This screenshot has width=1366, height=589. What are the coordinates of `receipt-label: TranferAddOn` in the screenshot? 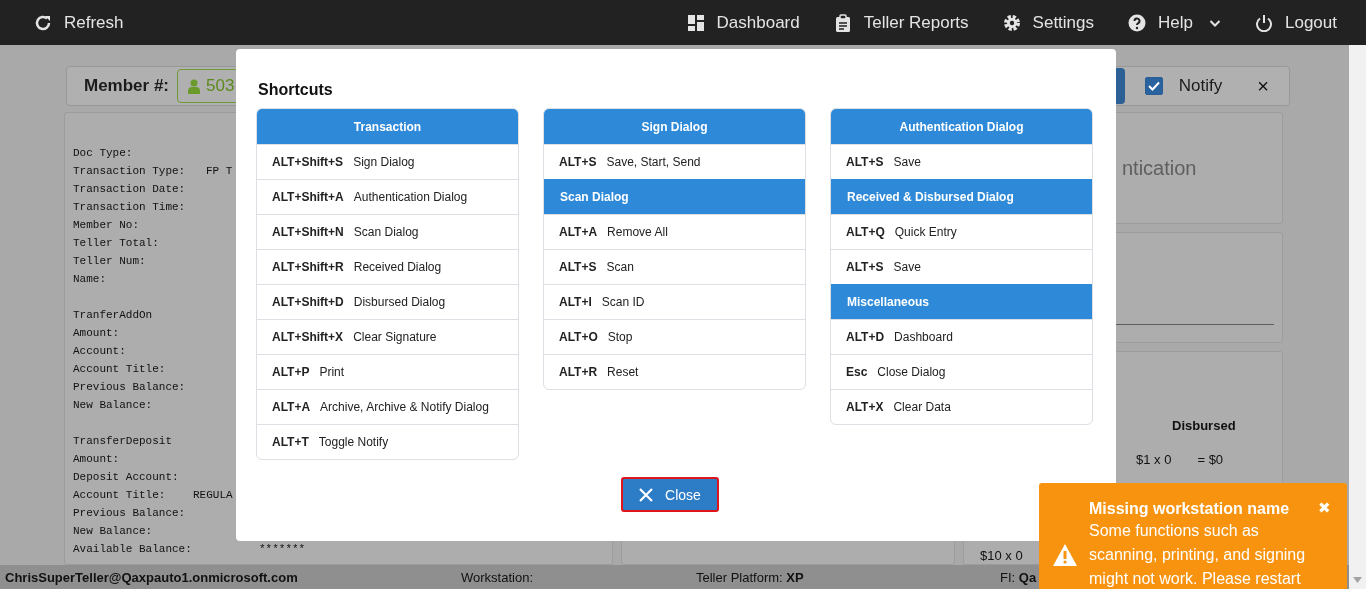 It's located at (113, 315).